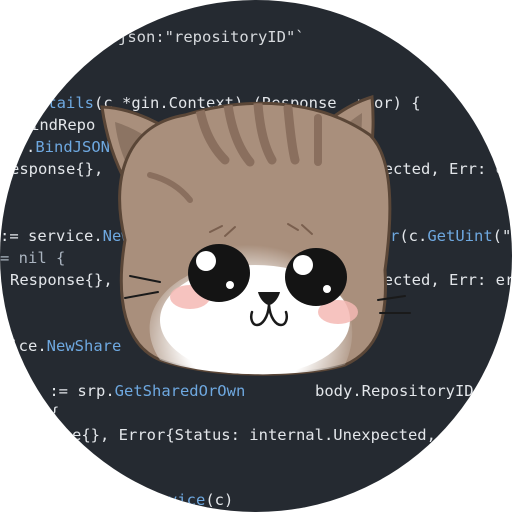 This screenshot has height=512, width=512. What do you see at coordinates (219, 273) in the screenshot?
I see `left-eye` at bounding box center [219, 273].